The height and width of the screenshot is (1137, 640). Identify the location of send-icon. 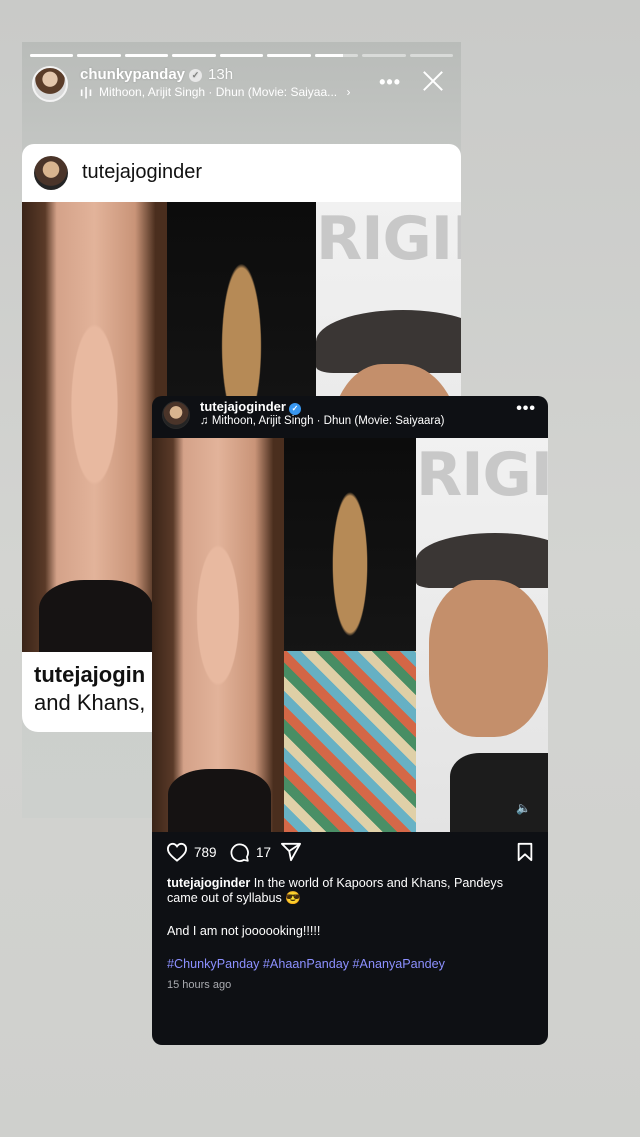
(290, 852).